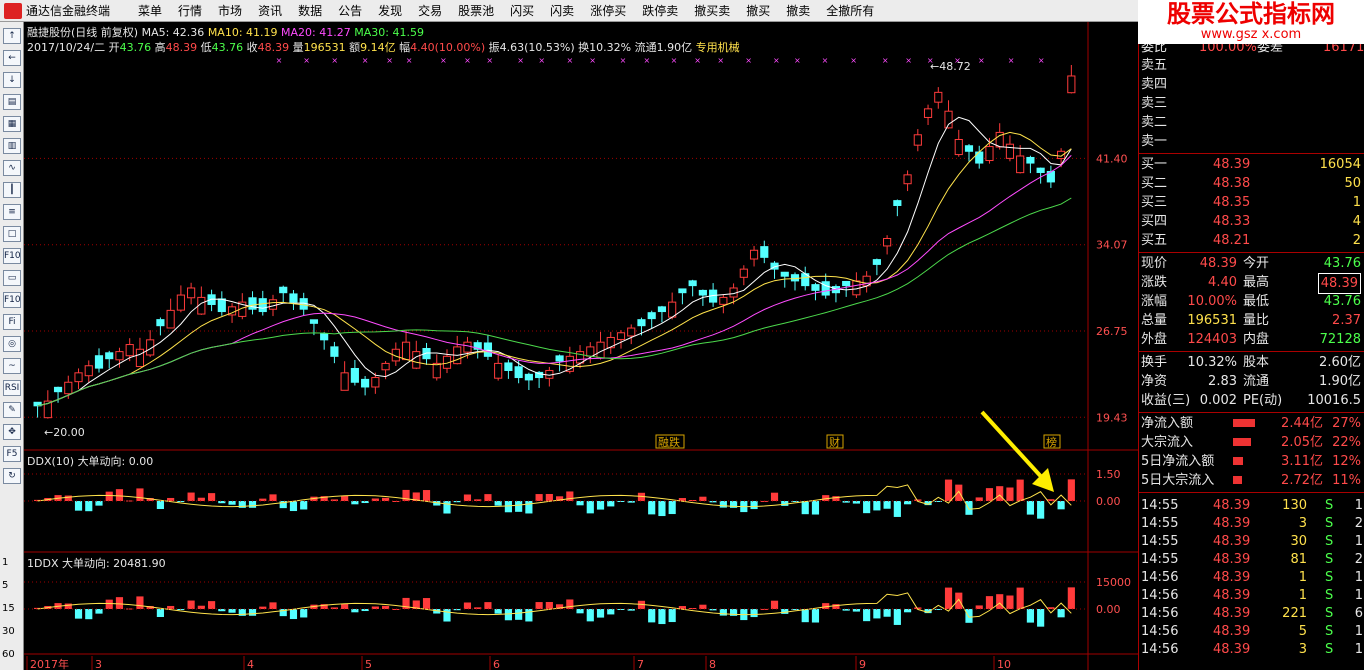 The width and height of the screenshot is (1364, 670). I want to click on arrow-down-icon: ↓, so click(12, 80).